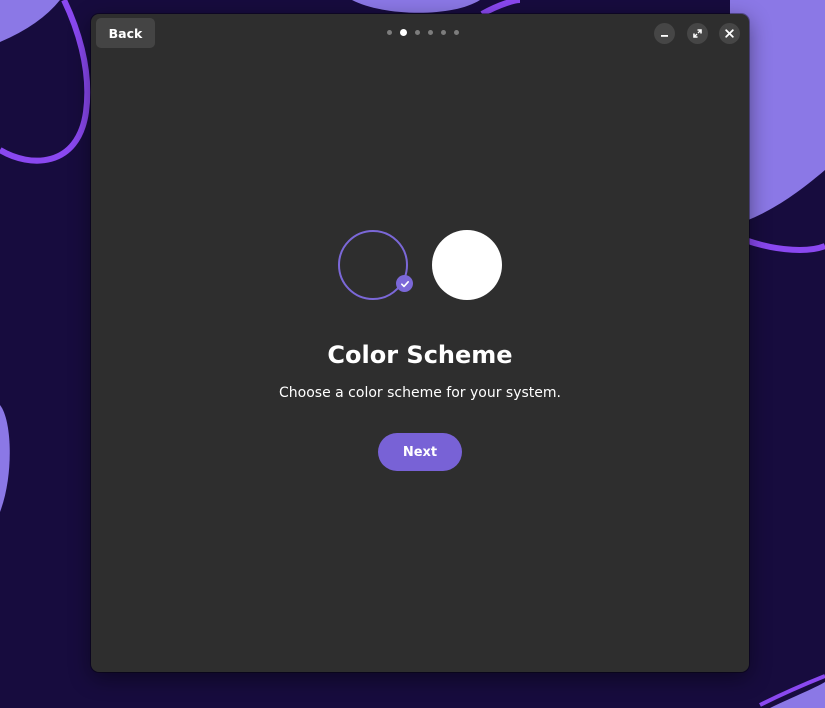 The height and width of the screenshot is (708, 825). I want to click on next-button: Next, so click(420, 452).